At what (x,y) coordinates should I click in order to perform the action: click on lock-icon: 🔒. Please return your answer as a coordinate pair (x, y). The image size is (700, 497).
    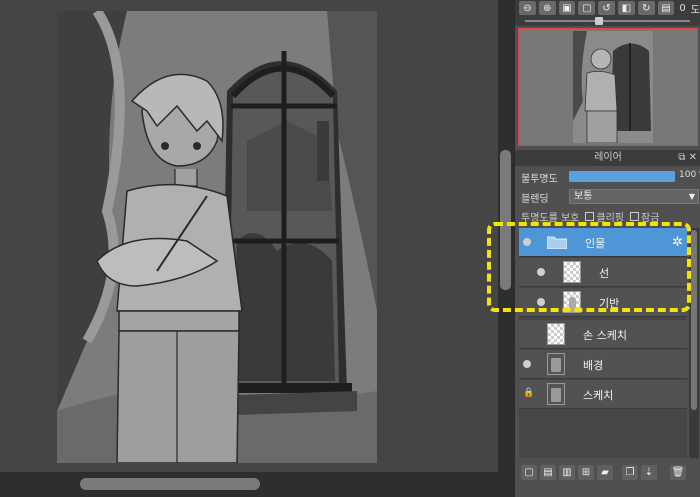
    Looking at the image, I should click on (528, 393).